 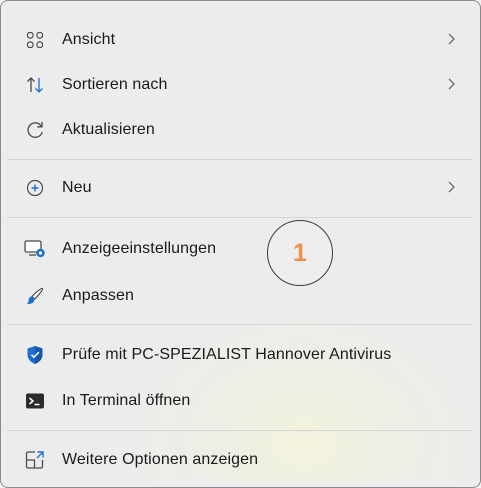 I want to click on menu-item-terminal: In Terminal öffnen, so click(x=242, y=401).